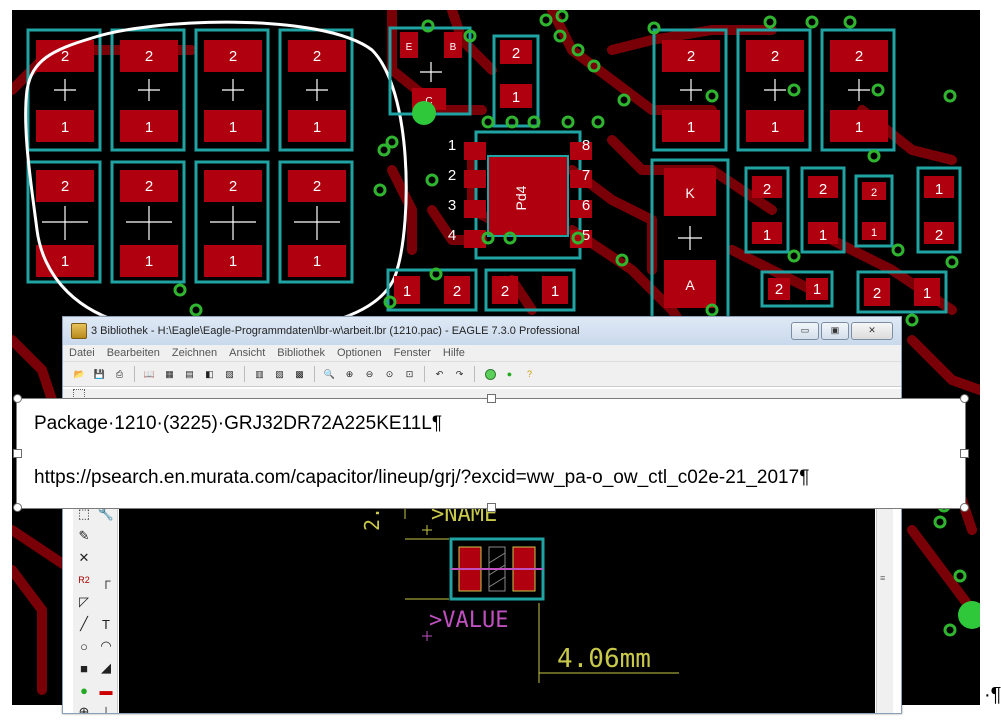 The image size is (1001, 721). I want to click on dimension-icon: ⊥, so click(105, 708).